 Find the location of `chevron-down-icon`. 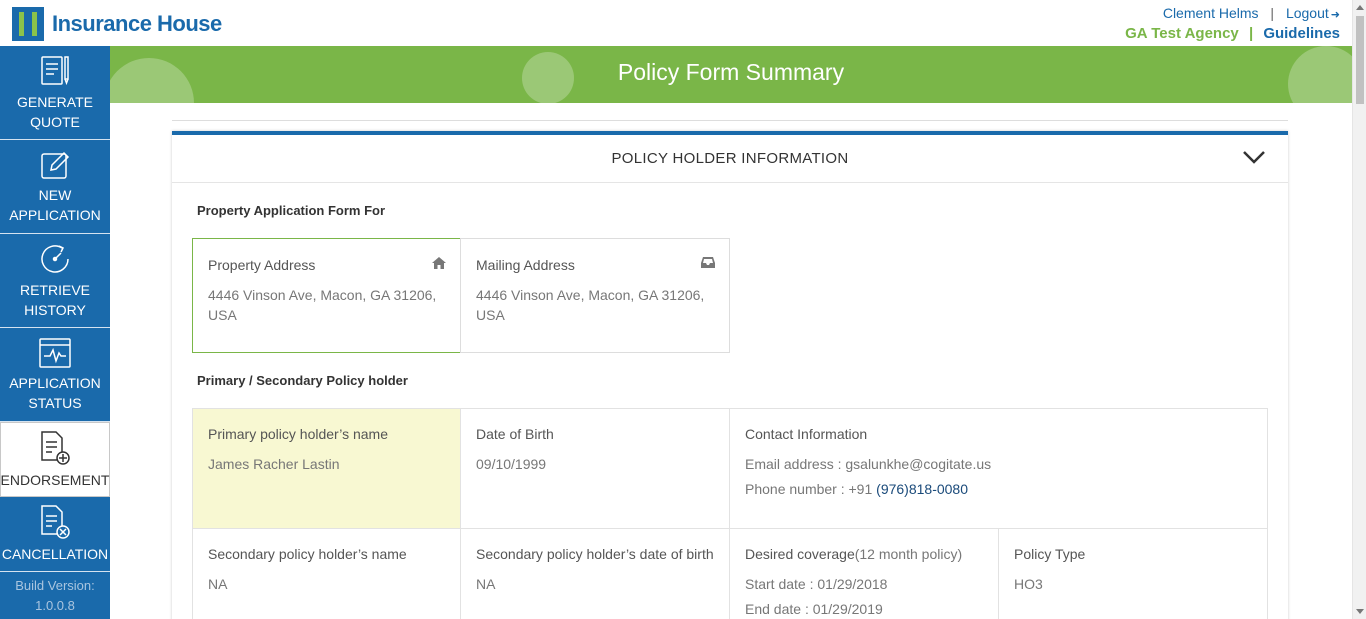

chevron-down-icon is located at coordinates (1254, 157).